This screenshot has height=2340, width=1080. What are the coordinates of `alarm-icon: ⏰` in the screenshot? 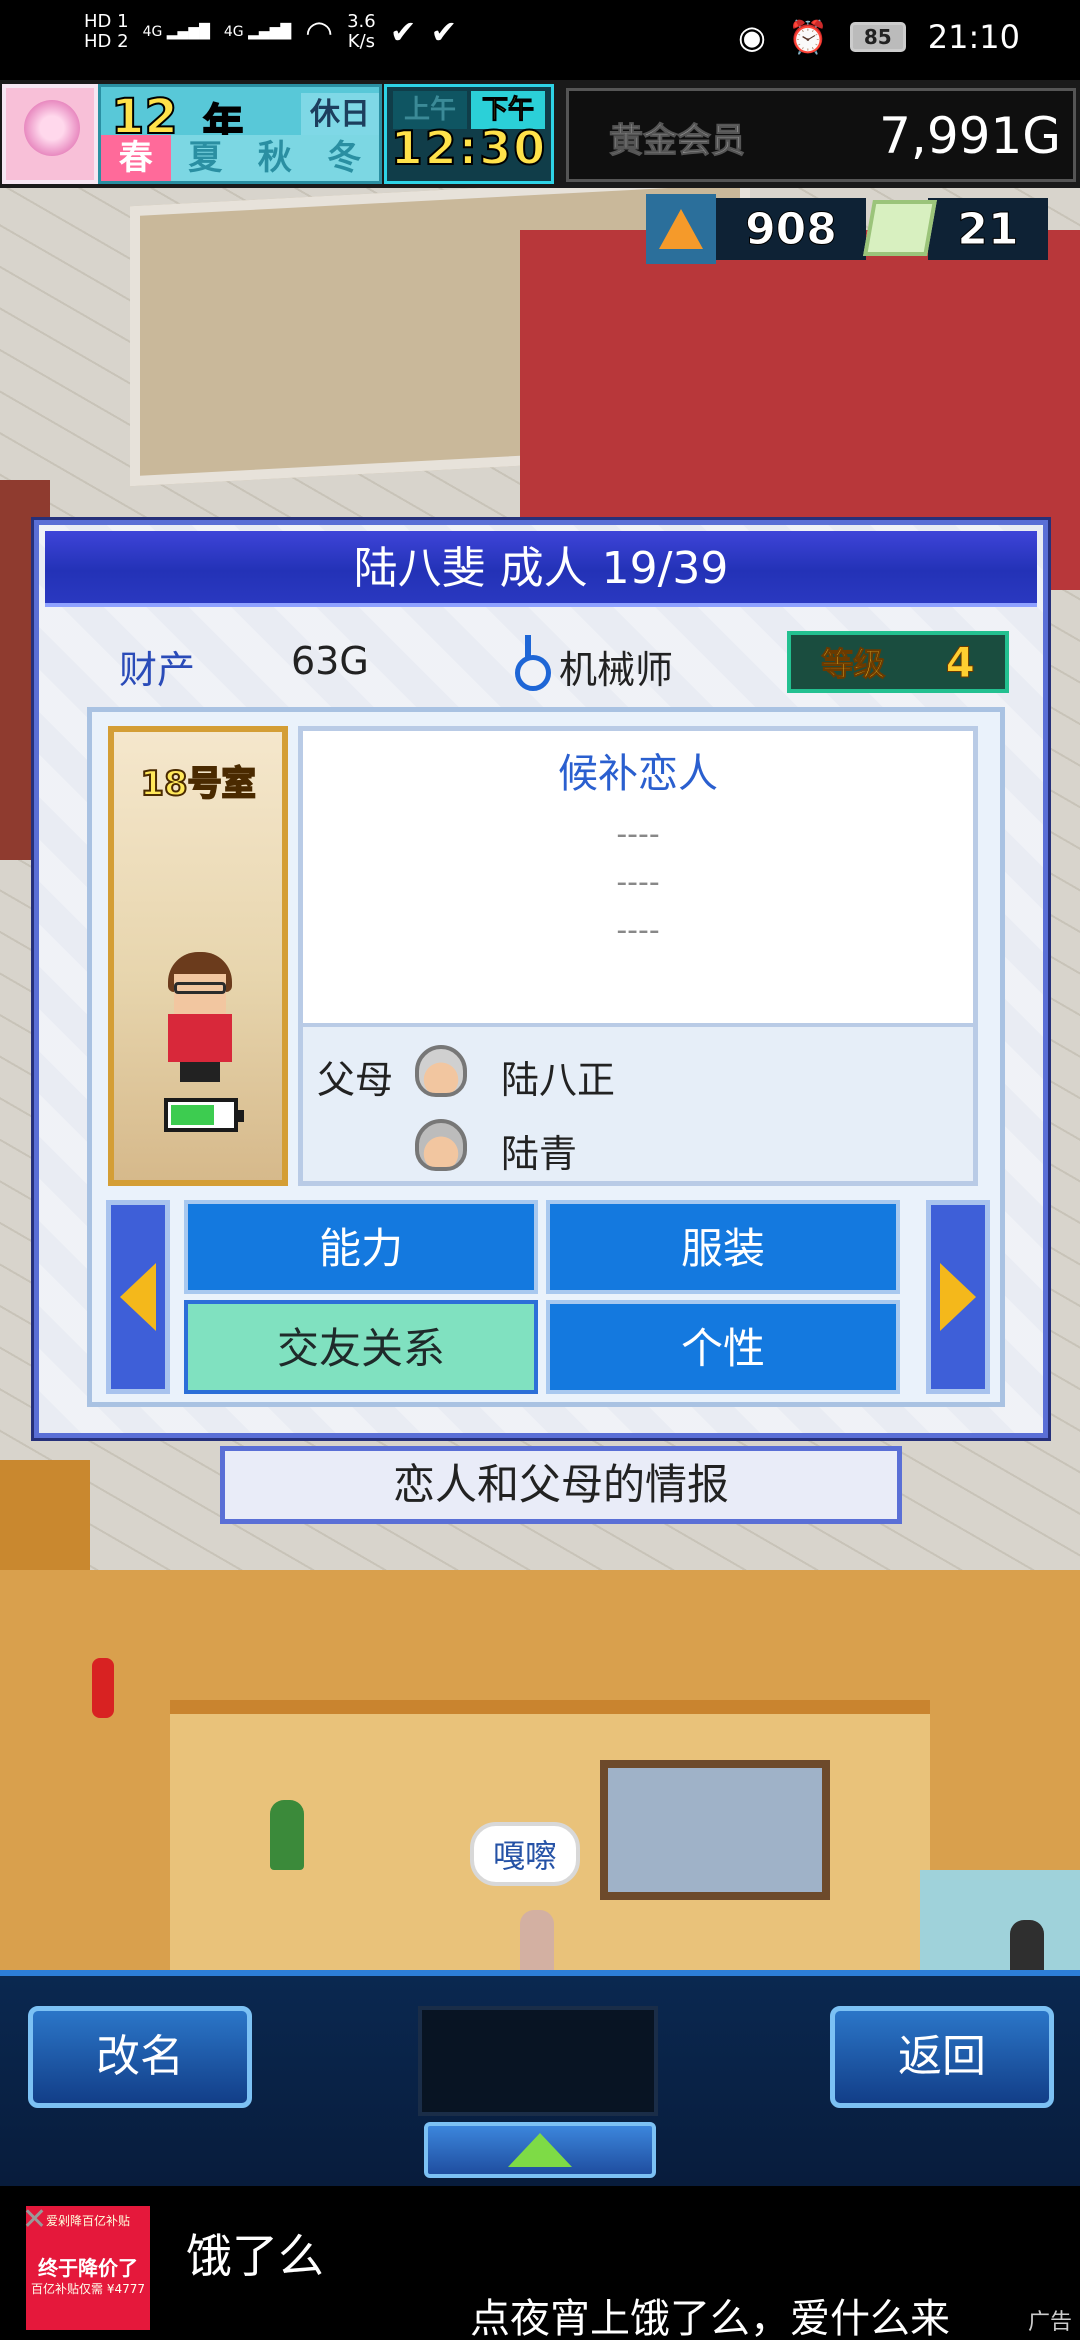 It's located at (807, 37).